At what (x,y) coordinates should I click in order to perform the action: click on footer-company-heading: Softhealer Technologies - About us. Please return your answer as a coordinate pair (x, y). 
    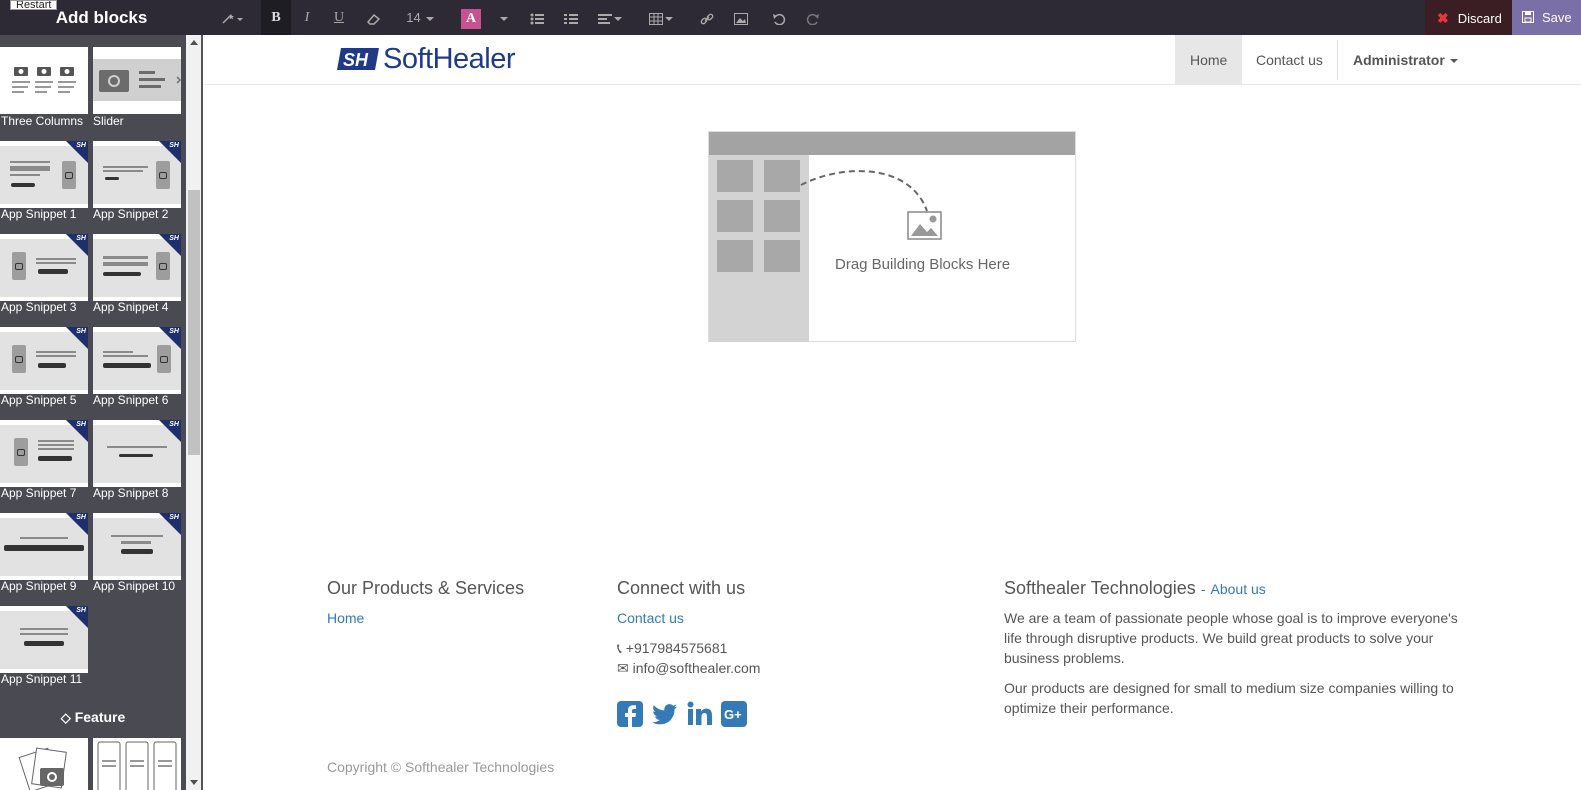
    Looking at the image, I should click on (1135, 588).